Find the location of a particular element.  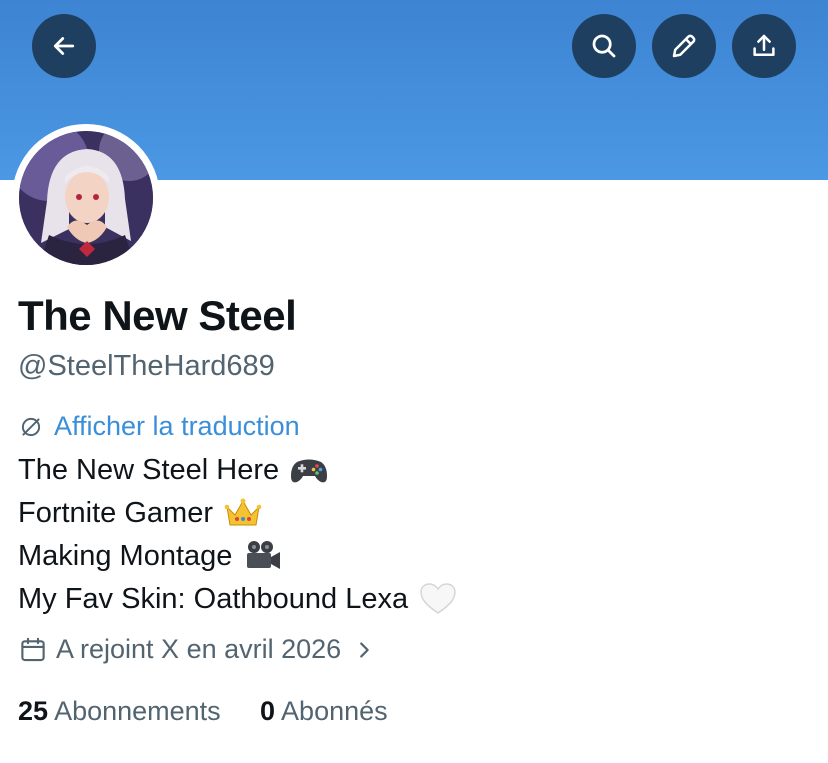

edit-profile-button is located at coordinates (684, 46).